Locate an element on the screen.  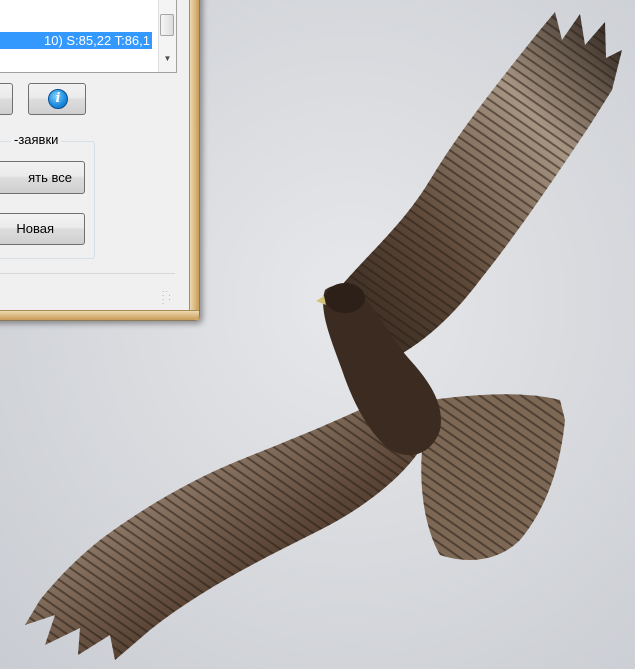
scroll-down-arrow-icon: ▼ is located at coordinates (167, 58).